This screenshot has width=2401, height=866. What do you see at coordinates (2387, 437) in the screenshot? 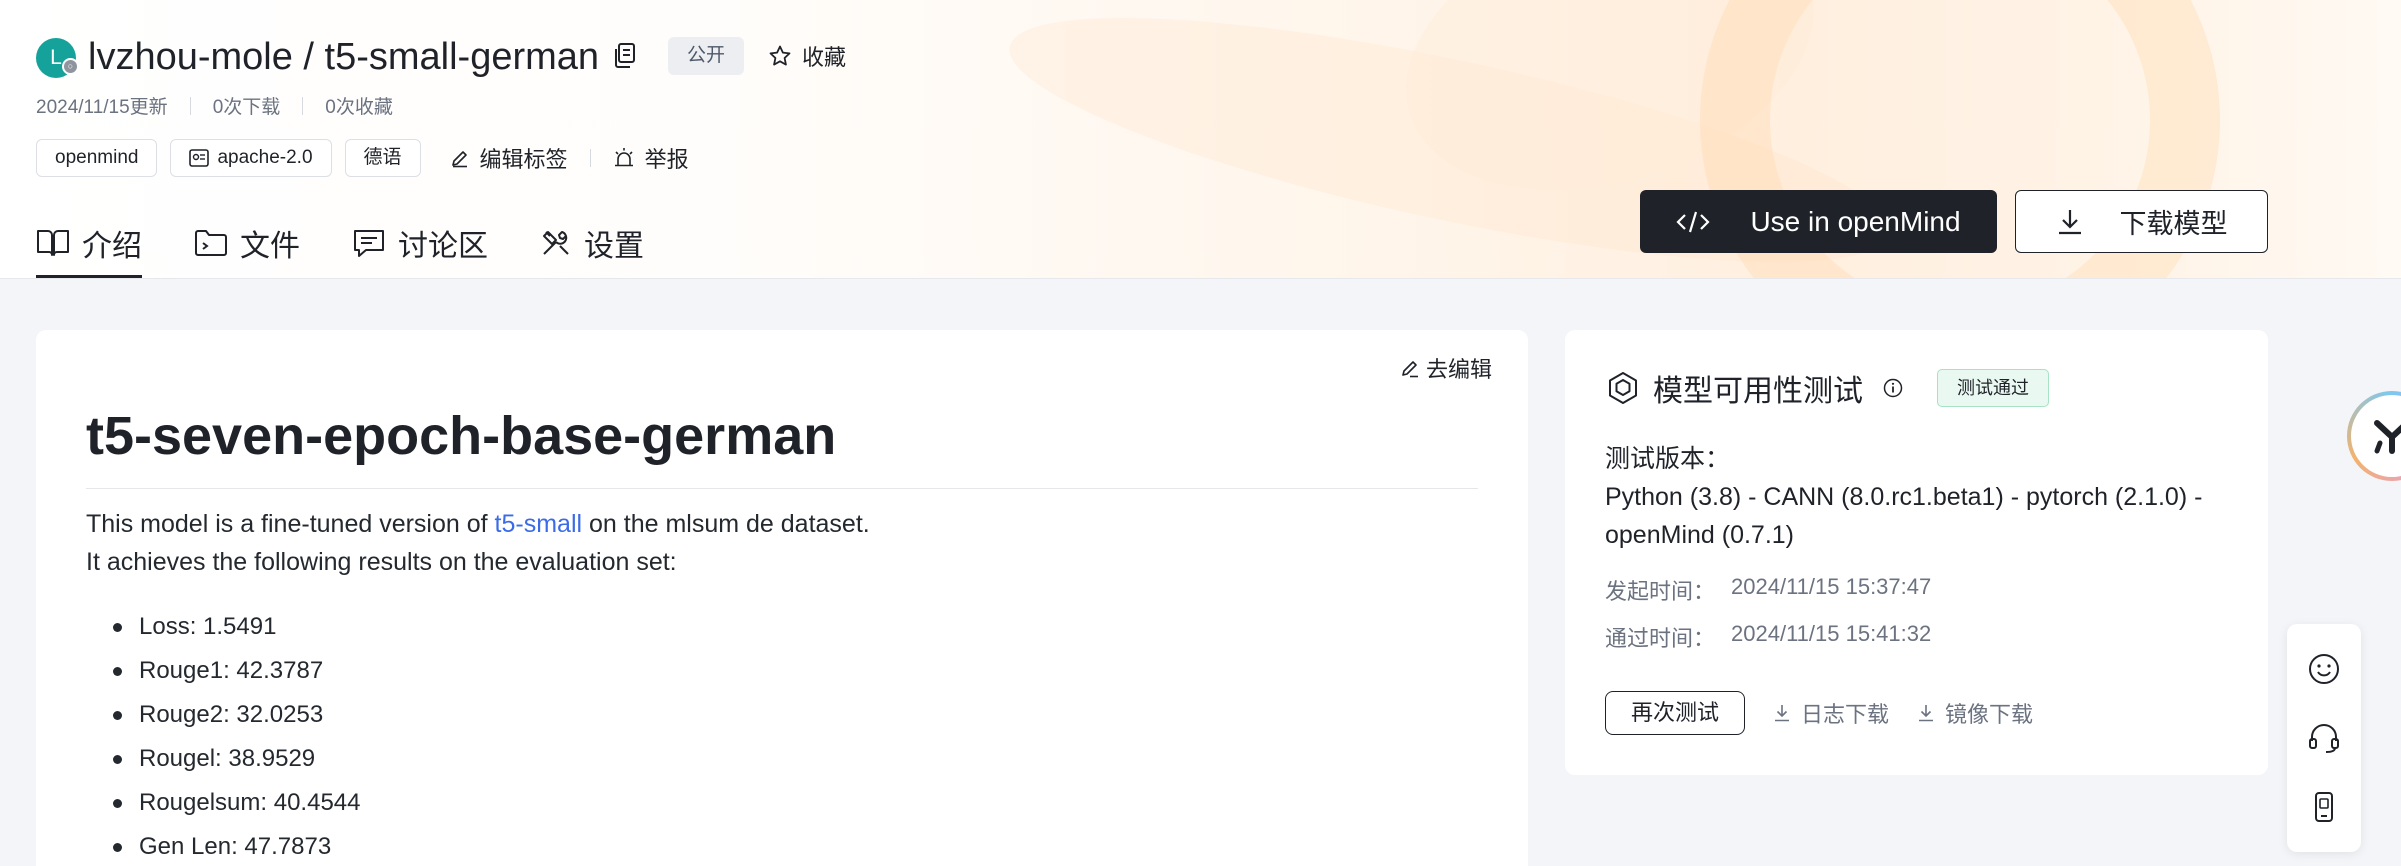
I see `assistant-mark-icon` at bounding box center [2387, 437].